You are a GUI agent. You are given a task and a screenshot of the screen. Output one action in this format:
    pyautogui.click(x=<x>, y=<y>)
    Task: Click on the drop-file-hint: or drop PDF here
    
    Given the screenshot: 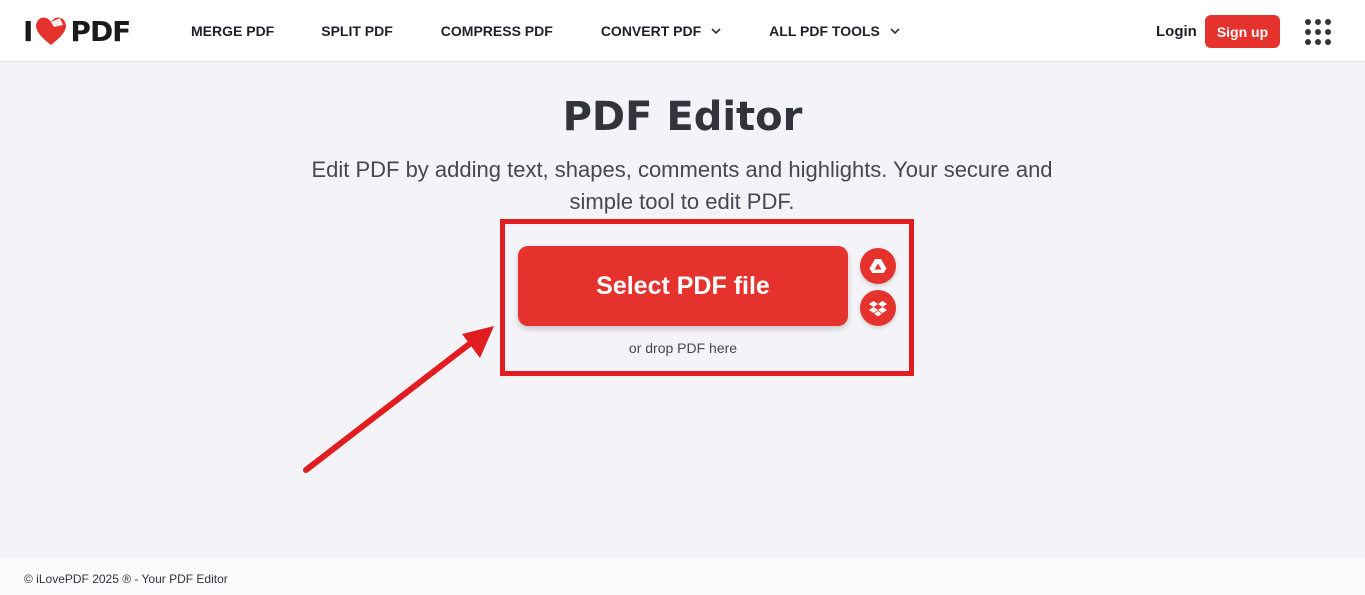 What is the action you would take?
    pyautogui.click(x=683, y=348)
    